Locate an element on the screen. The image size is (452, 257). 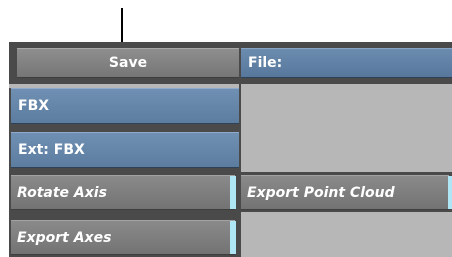
export-axes-indicator is located at coordinates (233, 237).